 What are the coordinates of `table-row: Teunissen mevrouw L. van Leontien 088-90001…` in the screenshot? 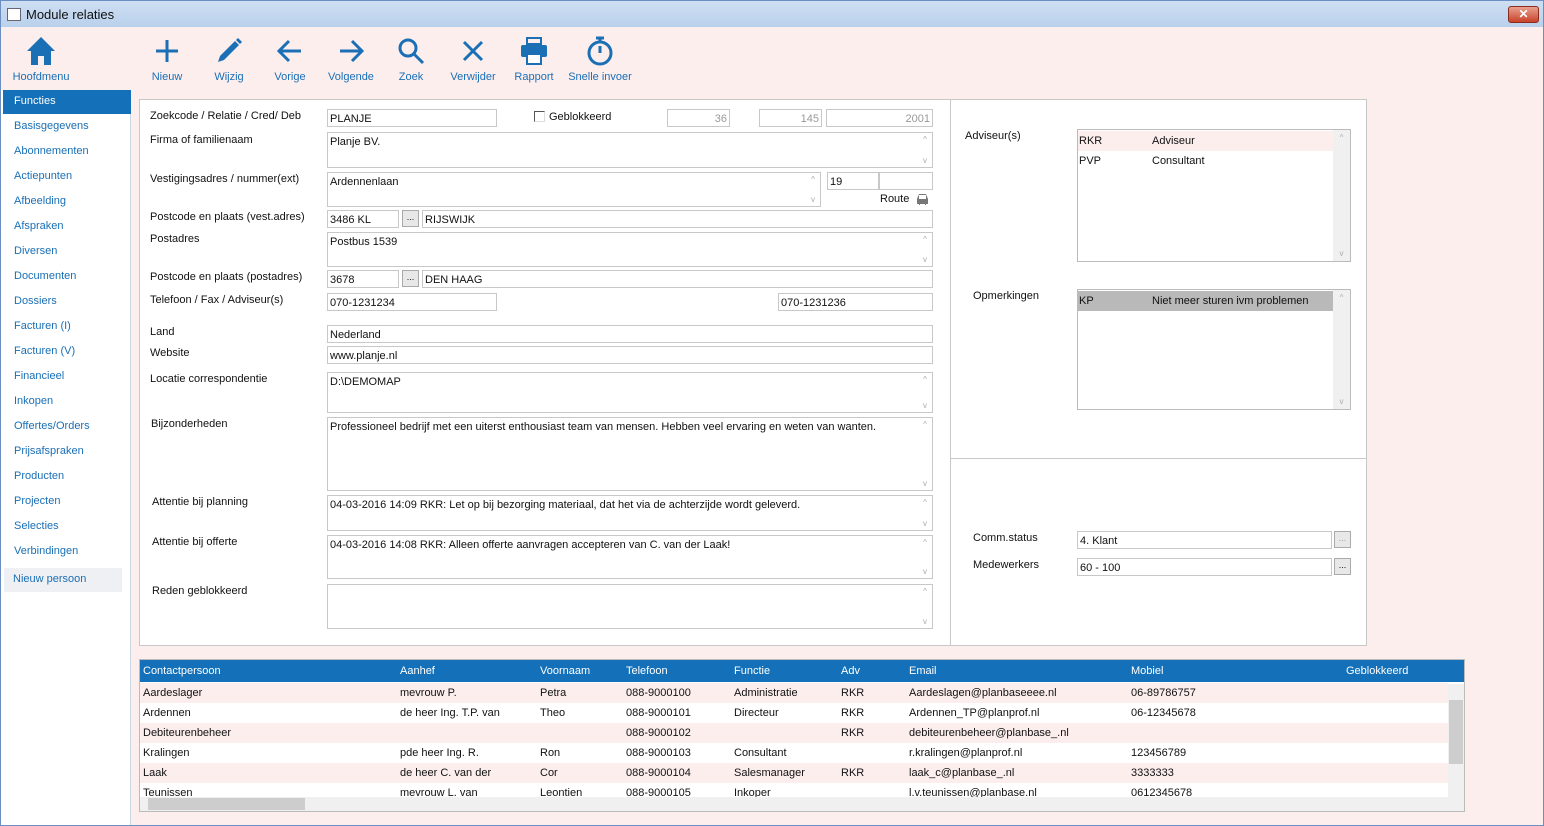 It's located at (794, 790).